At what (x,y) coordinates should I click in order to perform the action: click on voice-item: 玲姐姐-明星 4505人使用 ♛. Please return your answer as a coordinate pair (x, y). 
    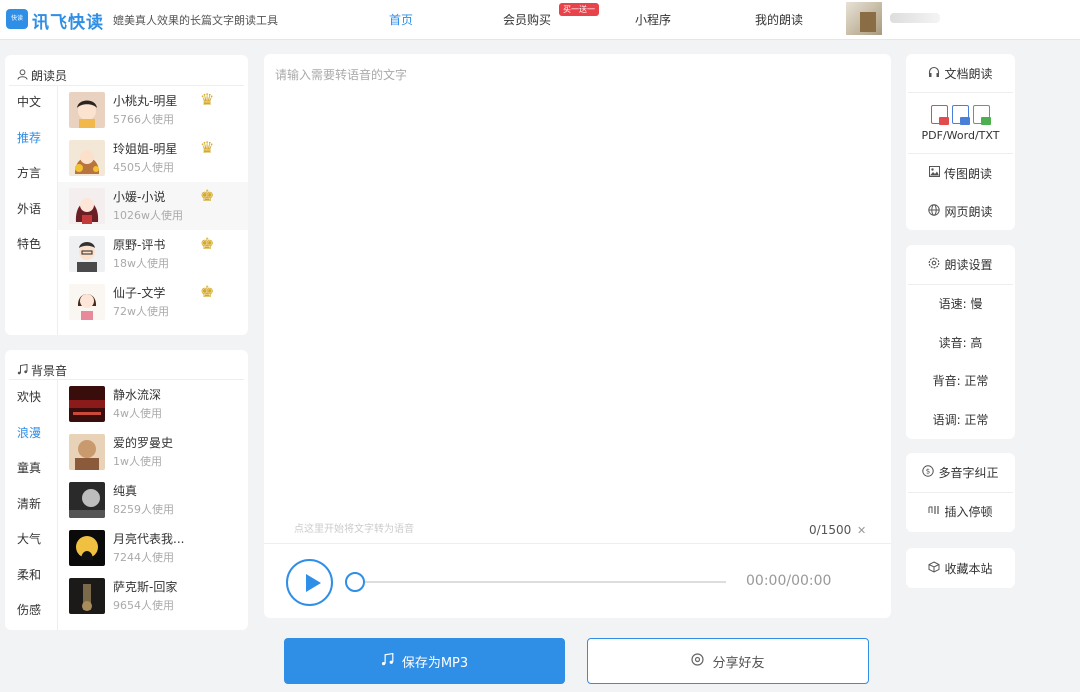
    Looking at the image, I should click on (153, 158).